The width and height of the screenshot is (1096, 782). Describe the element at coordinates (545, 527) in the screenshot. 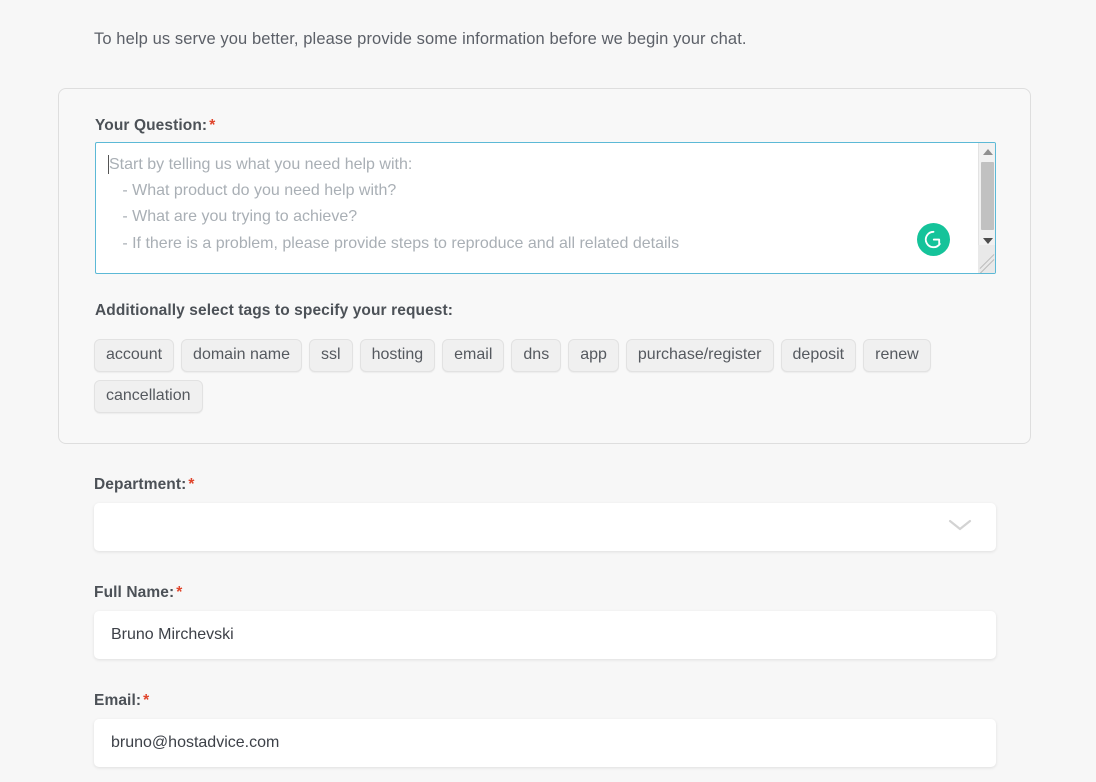

I see `department-select` at that location.